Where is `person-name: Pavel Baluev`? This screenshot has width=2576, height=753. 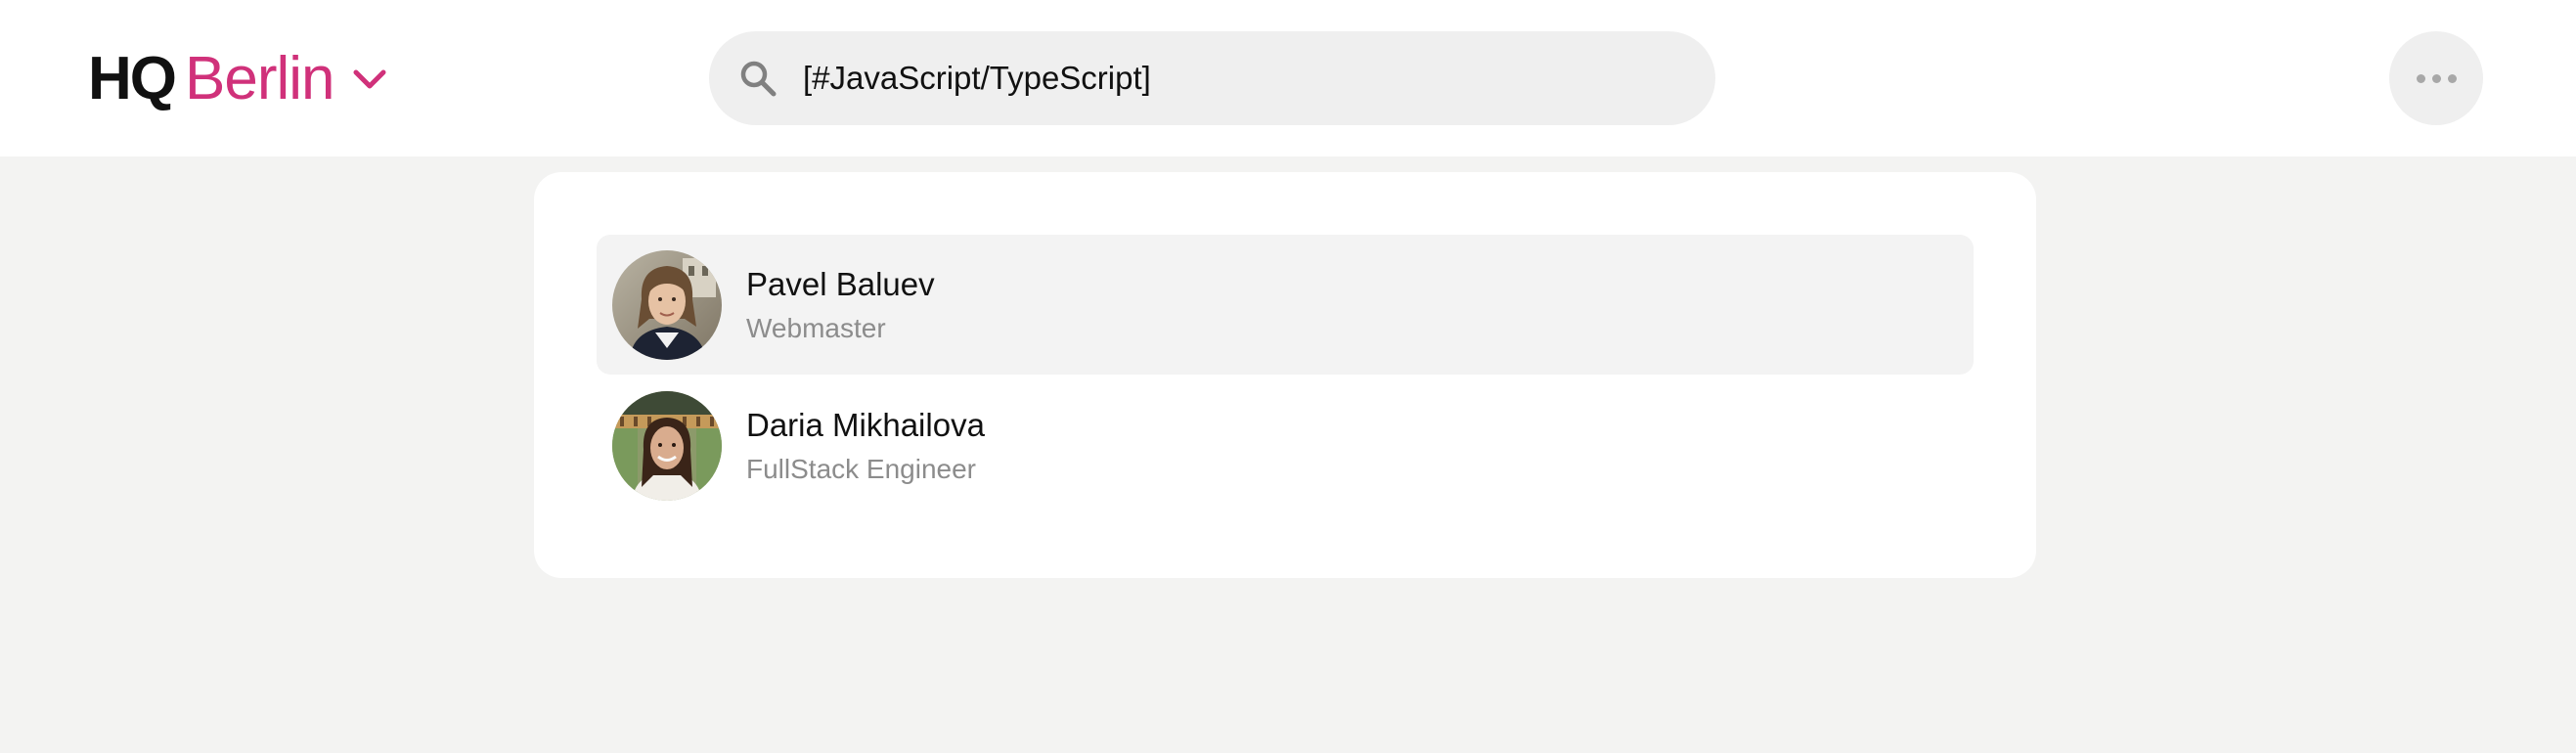
person-name: Pavel Baluev is located at coordinates (840, 283).